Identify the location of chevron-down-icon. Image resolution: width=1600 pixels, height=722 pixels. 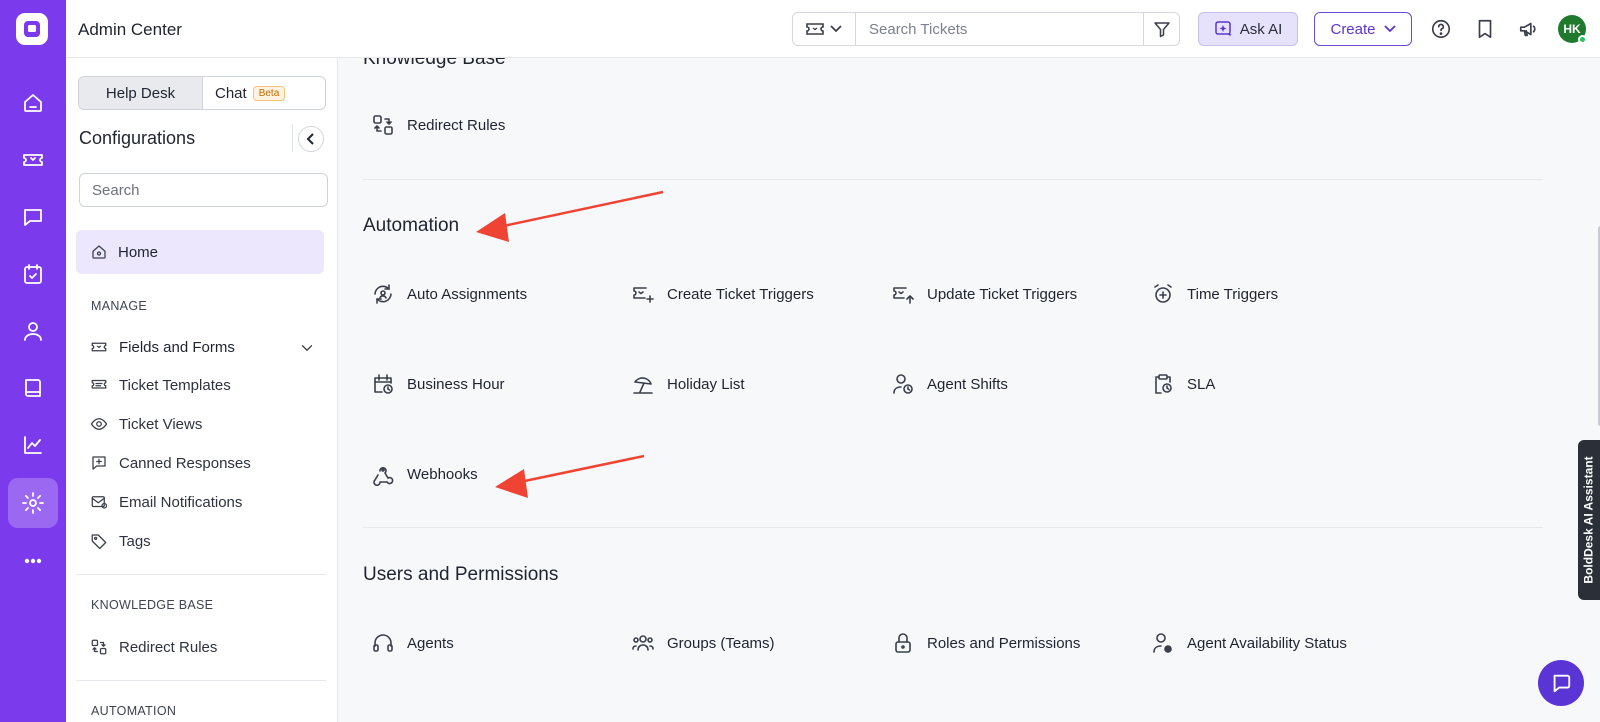
(836, 29).